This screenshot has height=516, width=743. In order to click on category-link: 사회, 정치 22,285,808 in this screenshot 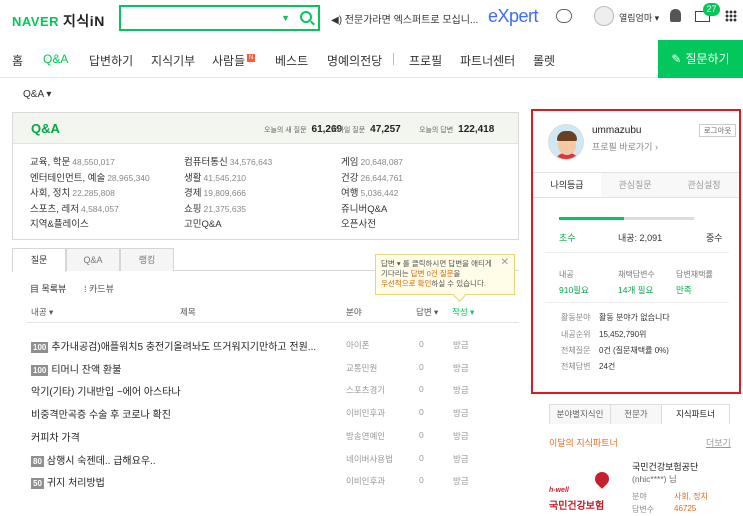, I will do `click(72, 192)`.